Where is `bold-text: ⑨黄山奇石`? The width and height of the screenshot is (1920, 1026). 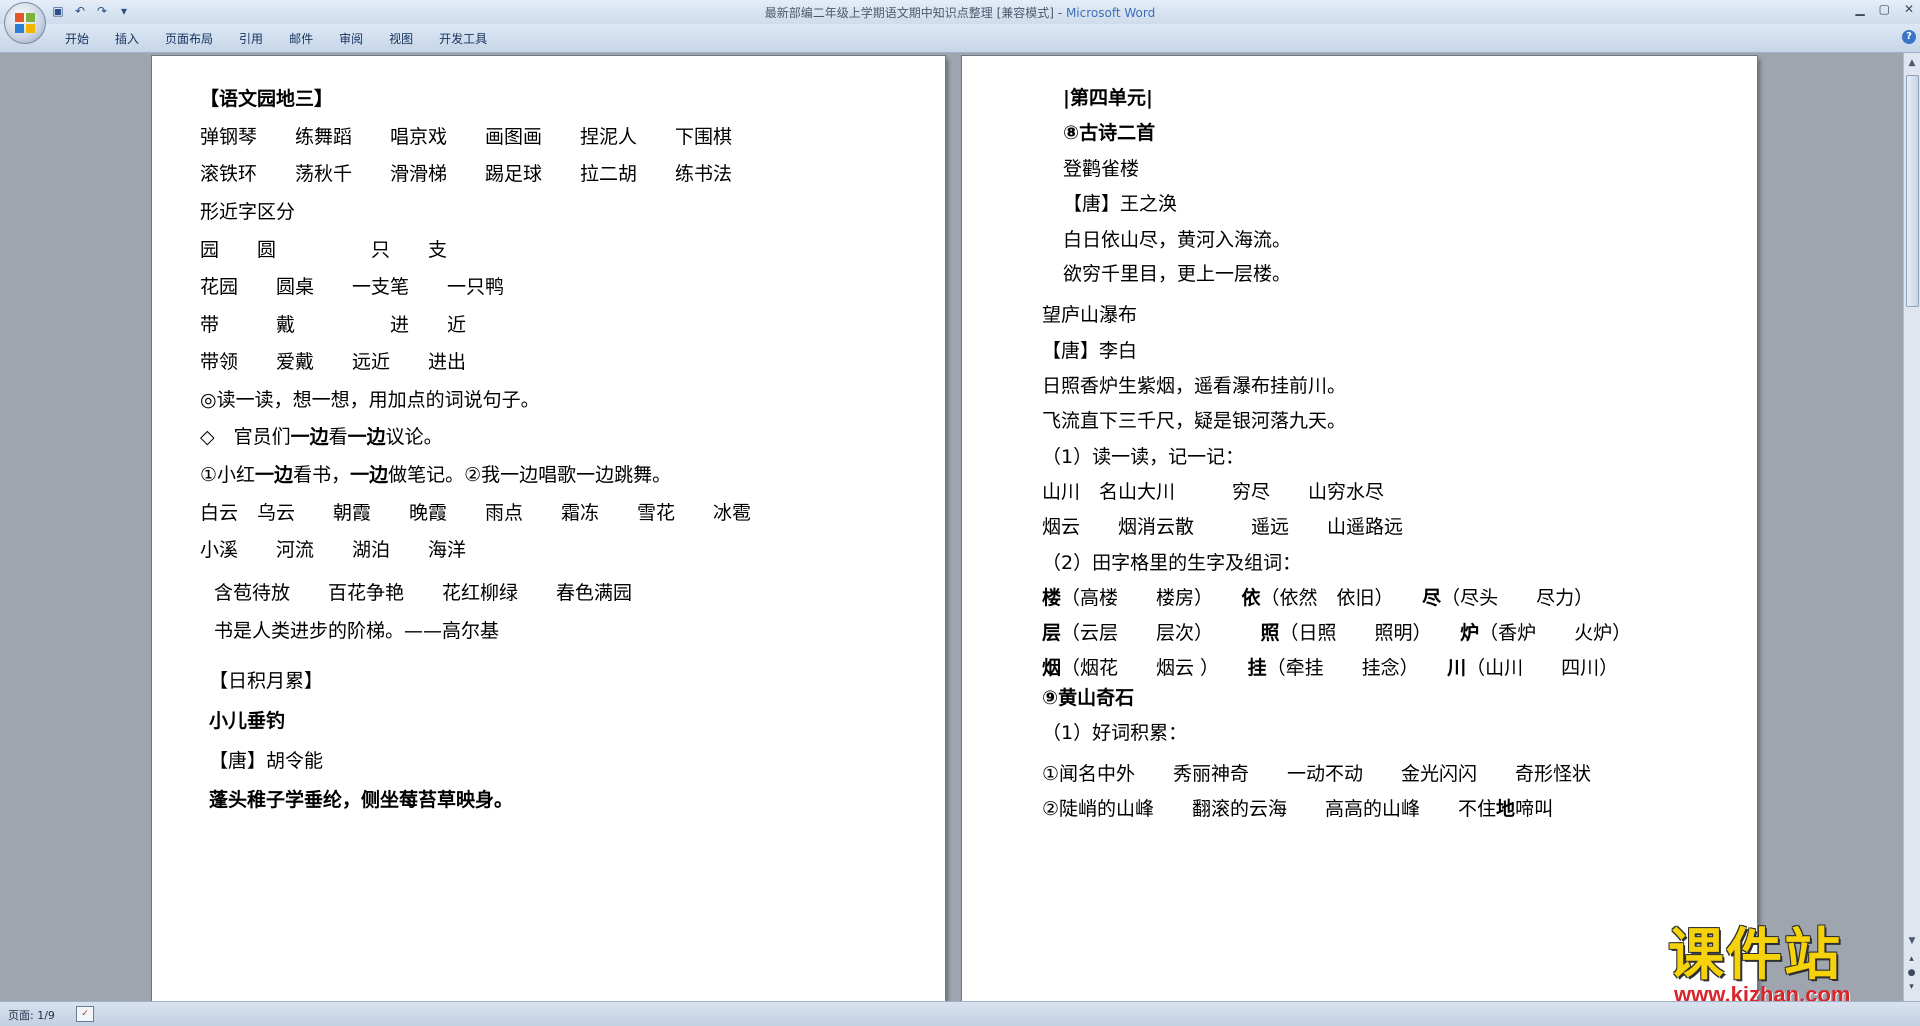
bold-text: ⑨黄山奇石 is located at coordinates (1088, 698).